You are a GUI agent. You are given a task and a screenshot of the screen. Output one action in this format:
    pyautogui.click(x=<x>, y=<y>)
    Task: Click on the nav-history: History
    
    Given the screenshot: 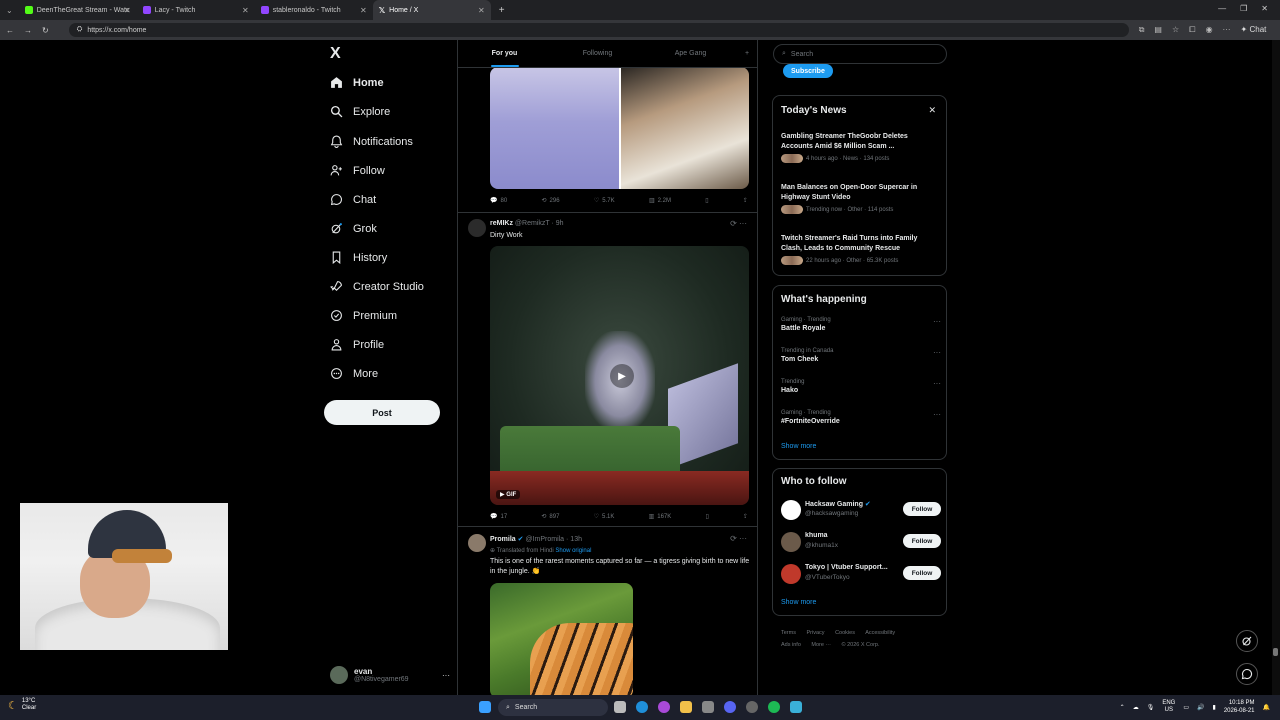 What is the action you would take?
    pyautogui.click(x=358, y=257)
    